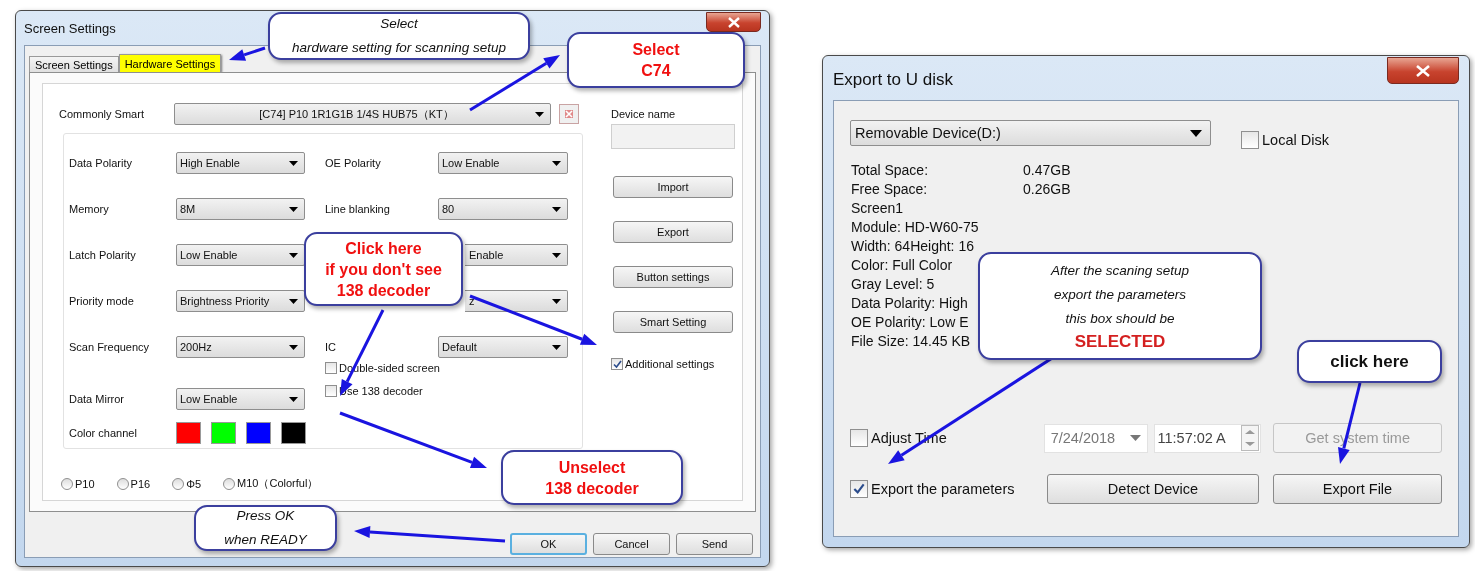 The image size is (1475, 571). I want to click on callout-text: Click here if you don't see 138 decoder, so click(383, 269).